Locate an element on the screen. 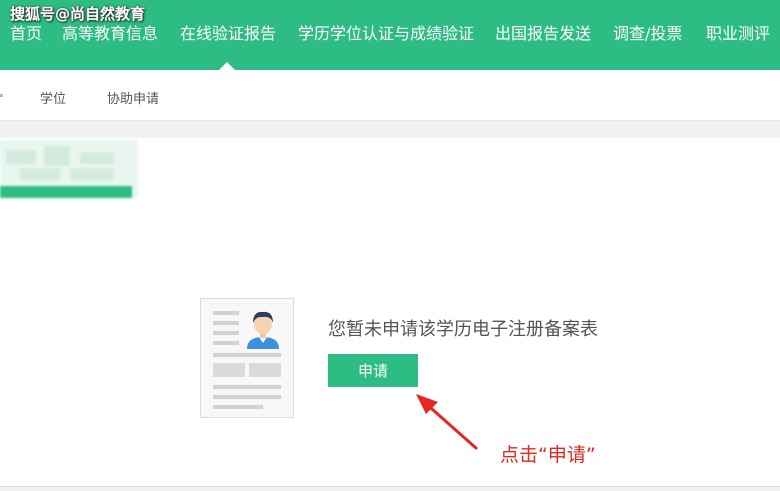  blurred-tab-area is located at coordinates (69, 169).